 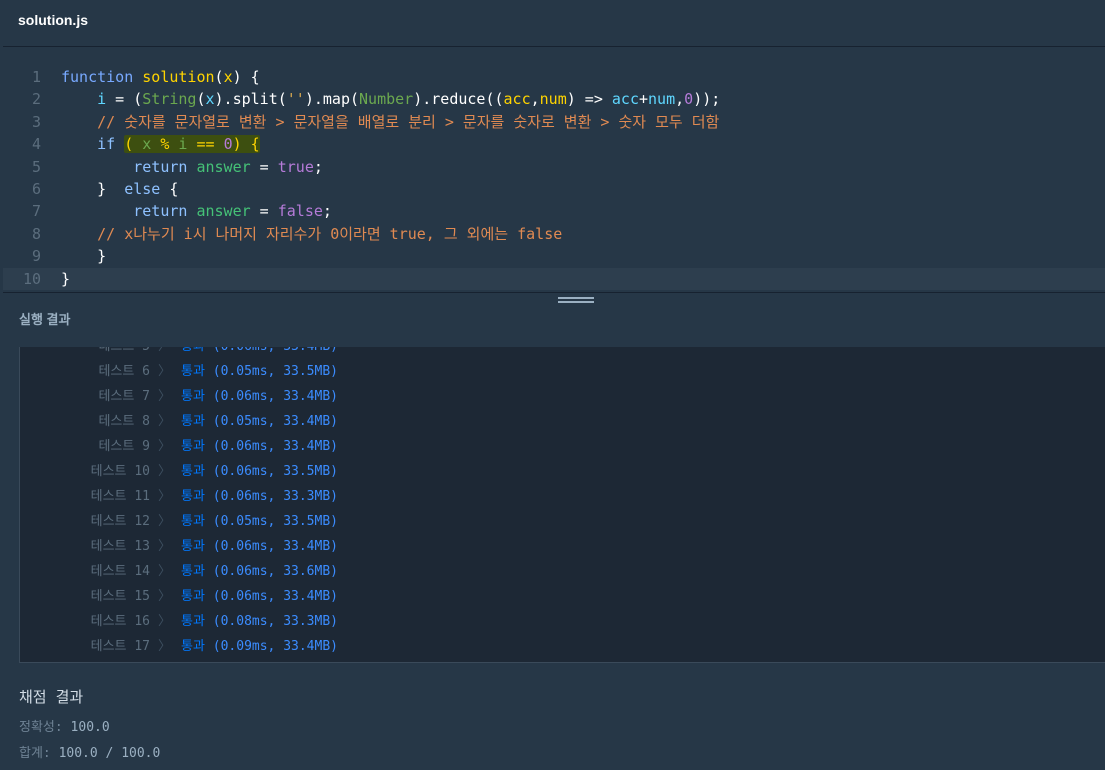 I want to click on function-name: solution, so click(x=178, y=77).